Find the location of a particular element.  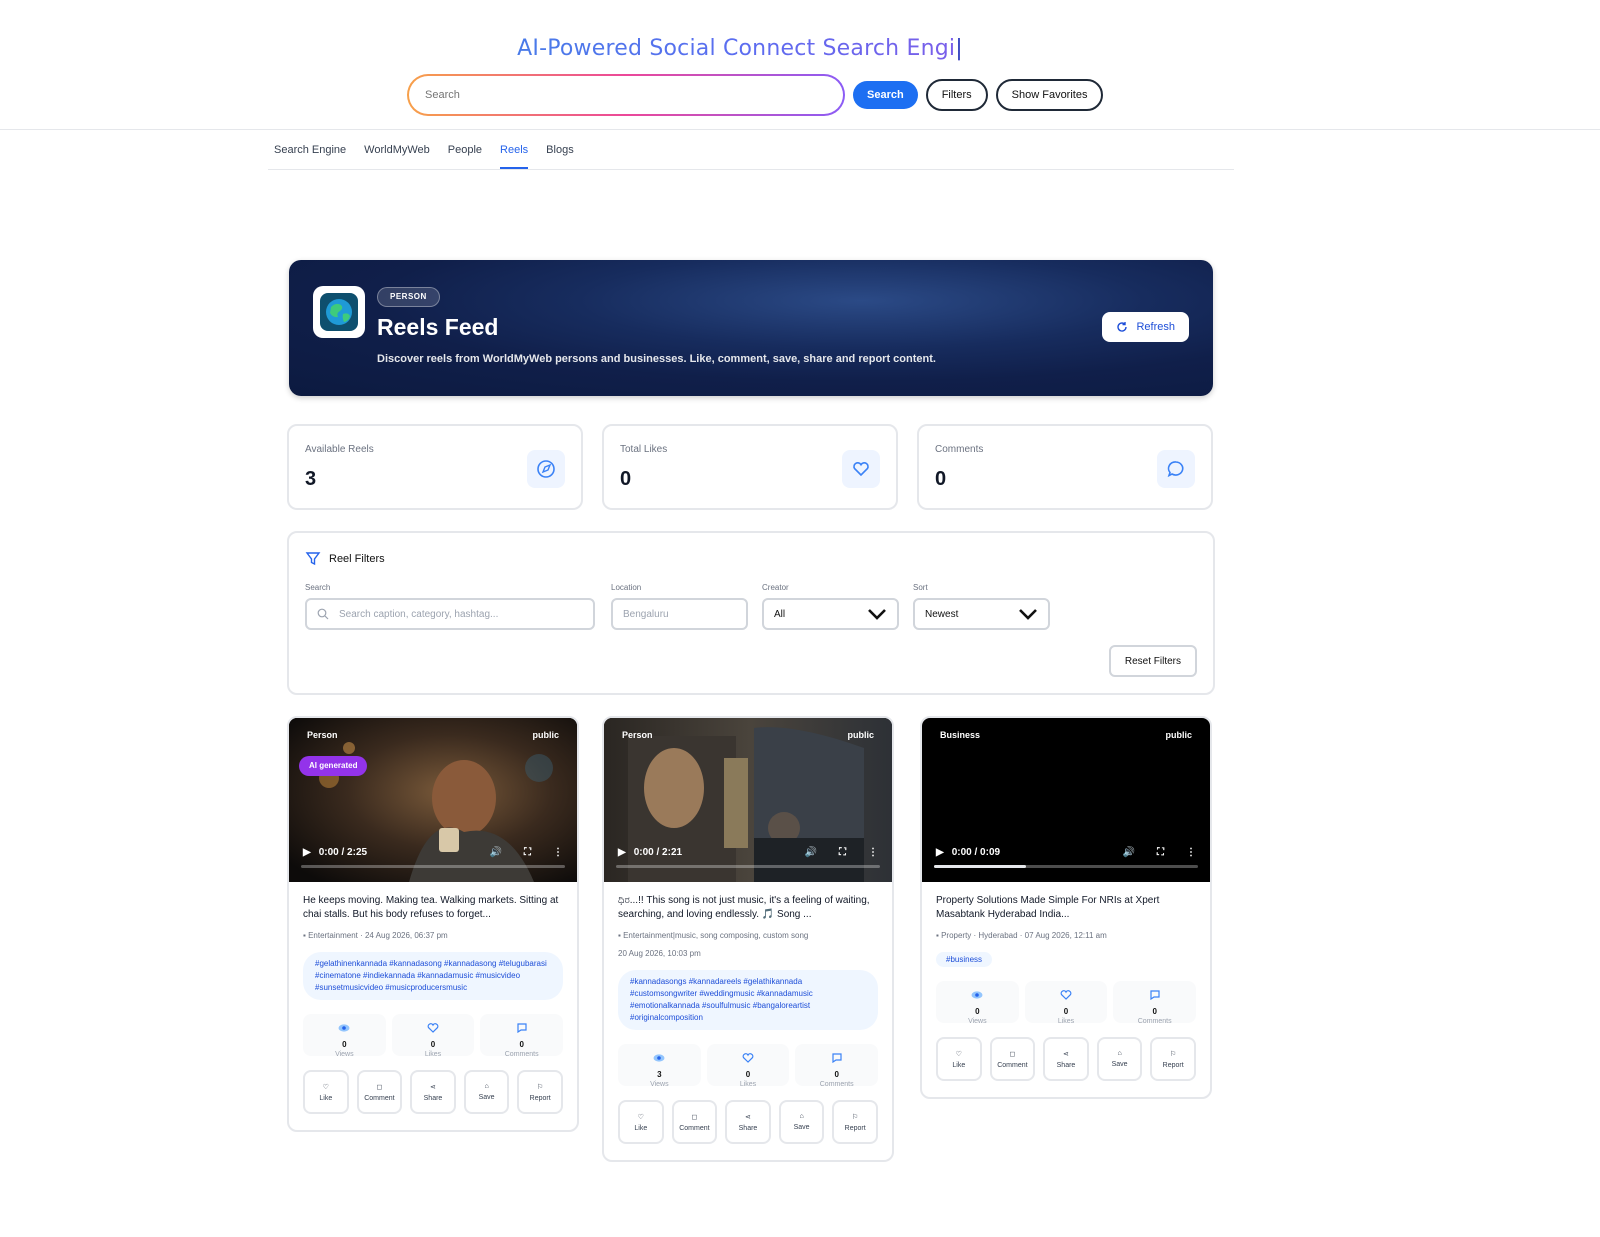

reel-meta-text: Entertainment · 24 Aug 2026, 06:37 pm is located at coordinates (378, 935).